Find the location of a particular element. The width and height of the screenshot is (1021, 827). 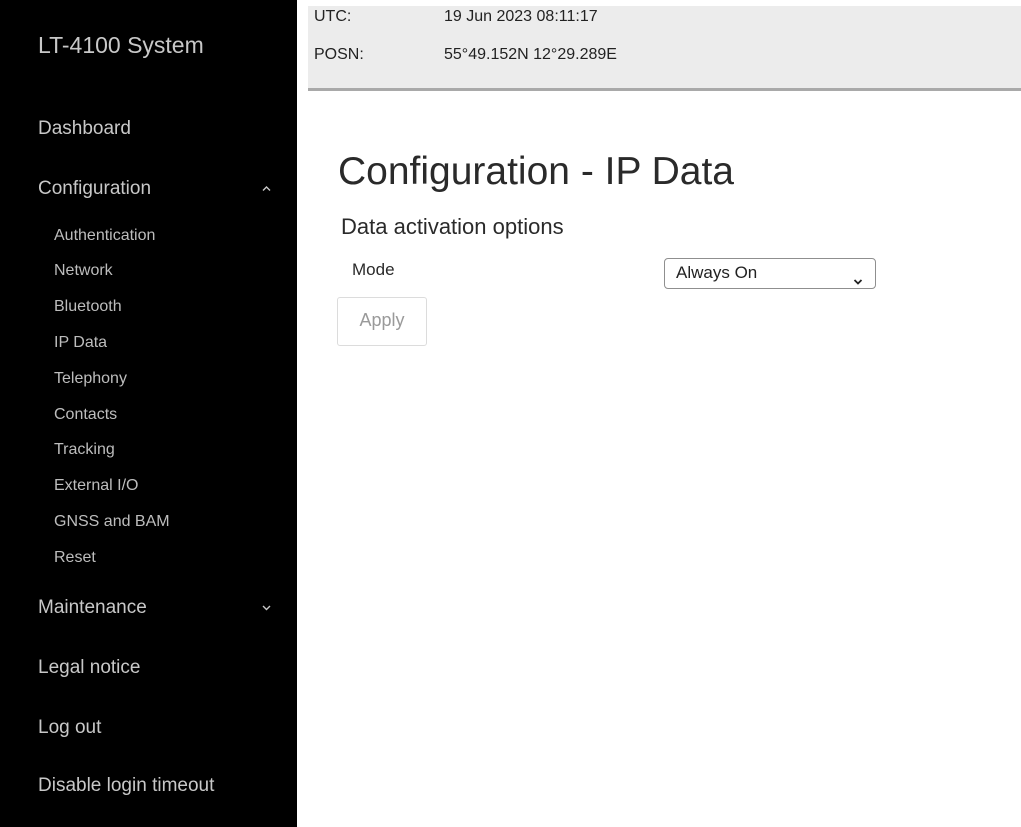

utc-label: UTC: is located at coordinates (333, 16).